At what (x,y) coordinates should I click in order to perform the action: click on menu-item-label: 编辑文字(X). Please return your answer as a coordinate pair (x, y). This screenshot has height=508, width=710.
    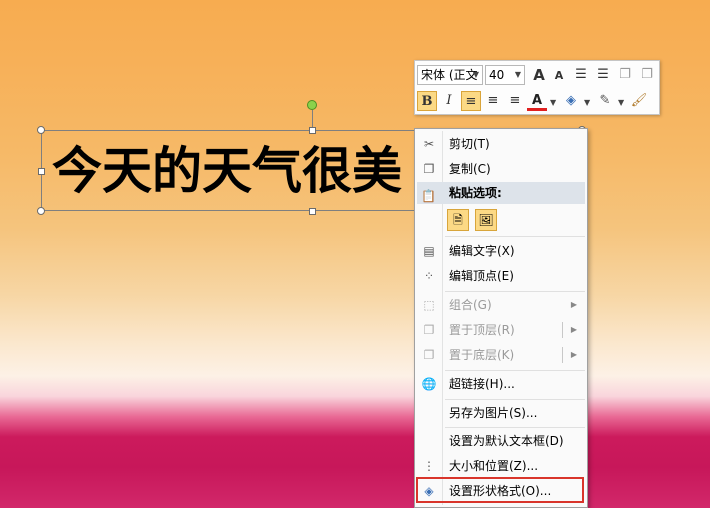
    Looking at the image, I should click on (482, 251).